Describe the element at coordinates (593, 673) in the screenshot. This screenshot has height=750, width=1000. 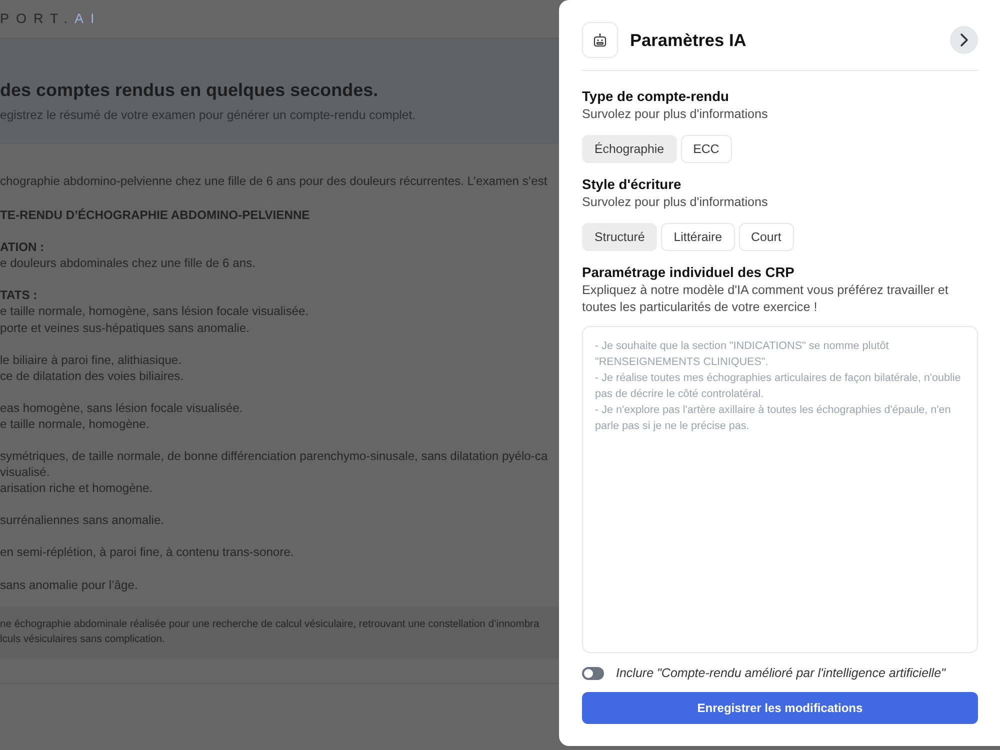
I see `toggle-switch` at that location.